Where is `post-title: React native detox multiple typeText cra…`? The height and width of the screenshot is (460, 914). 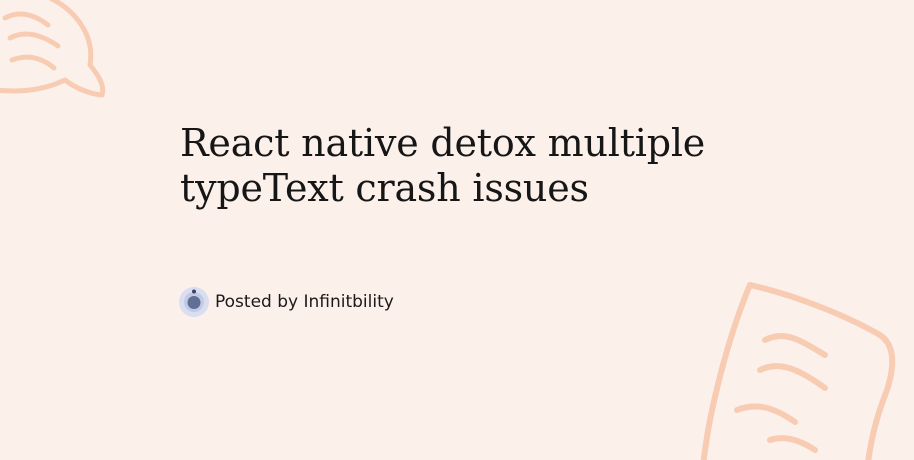
post-title: React native detox multiple typeText cra… is located at coordinates (443, 165).